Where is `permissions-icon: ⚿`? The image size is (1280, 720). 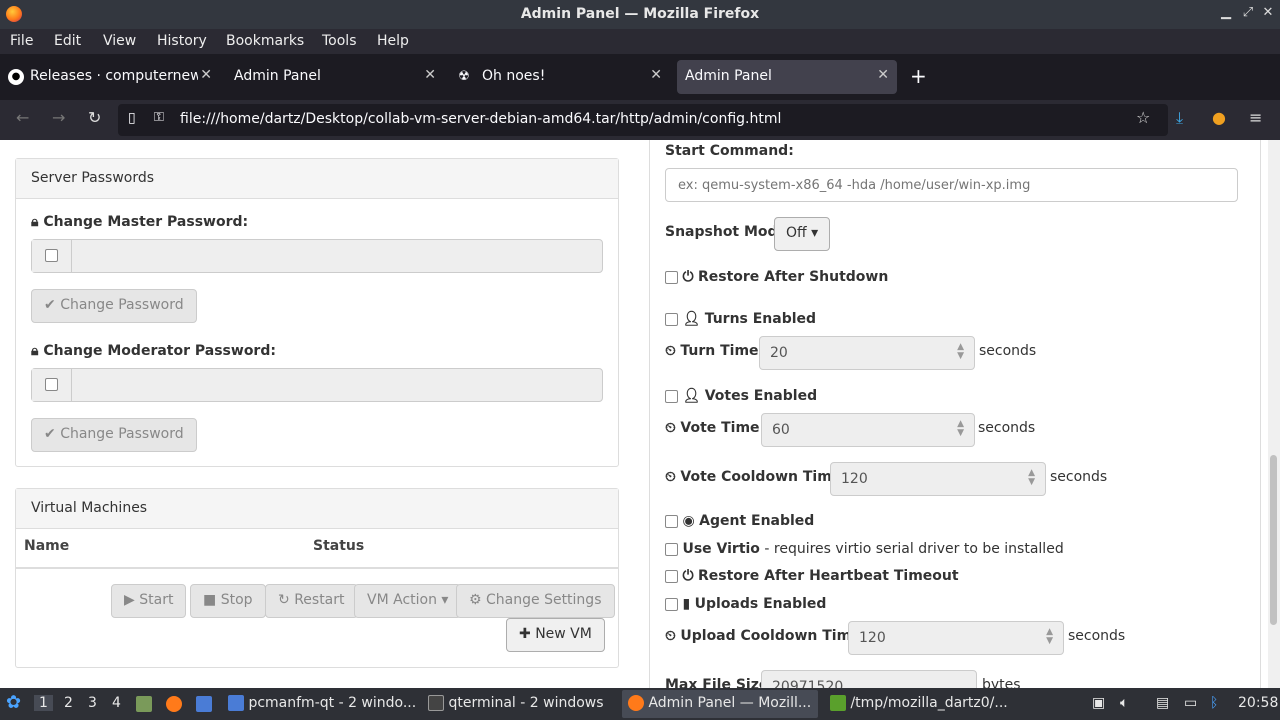
permissions-icon: ⚿ is located at coordinates (159, 117).